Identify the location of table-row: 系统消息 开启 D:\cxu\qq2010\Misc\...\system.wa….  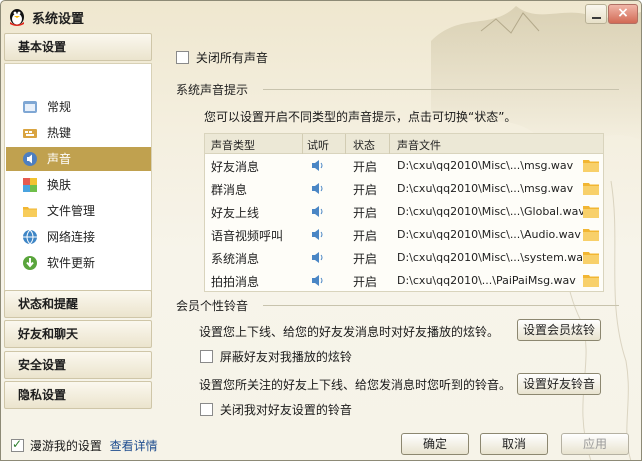
(404, 257).